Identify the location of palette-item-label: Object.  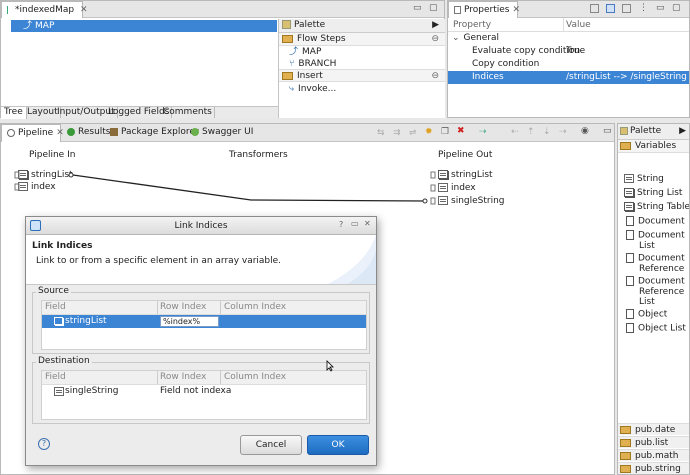
(653, 314).